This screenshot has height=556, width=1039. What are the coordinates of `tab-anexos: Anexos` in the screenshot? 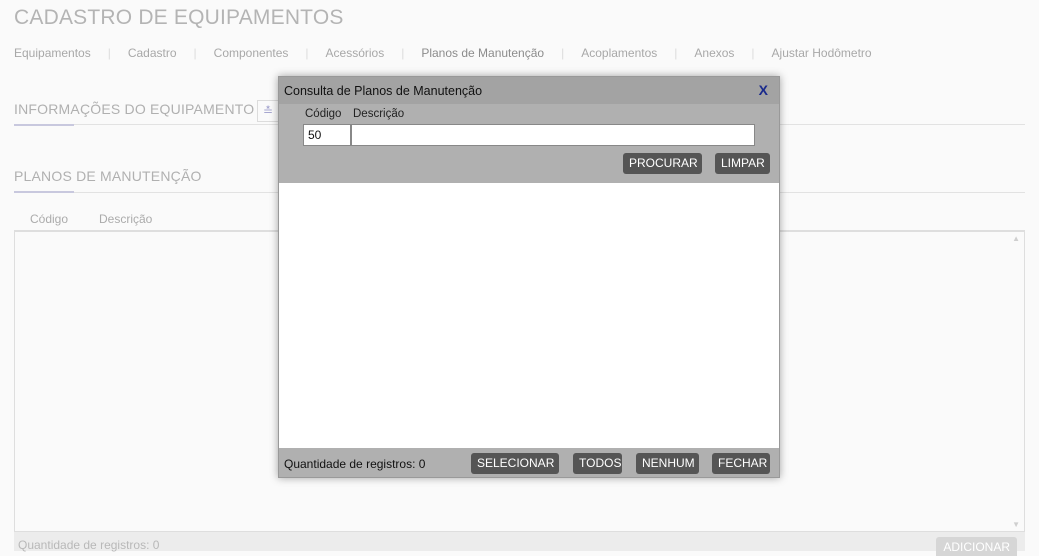 It's located at (714, 53).